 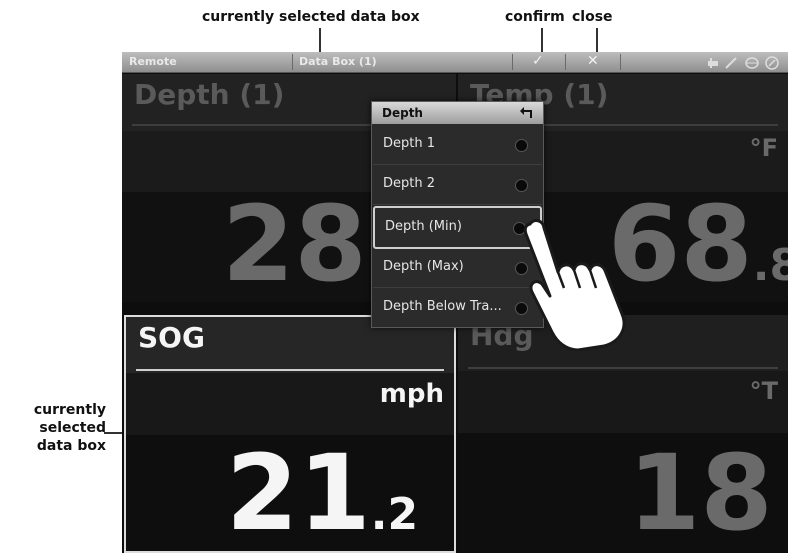 I want to click on menu-item-label: Depth (Max), so click(x=423, y=266).